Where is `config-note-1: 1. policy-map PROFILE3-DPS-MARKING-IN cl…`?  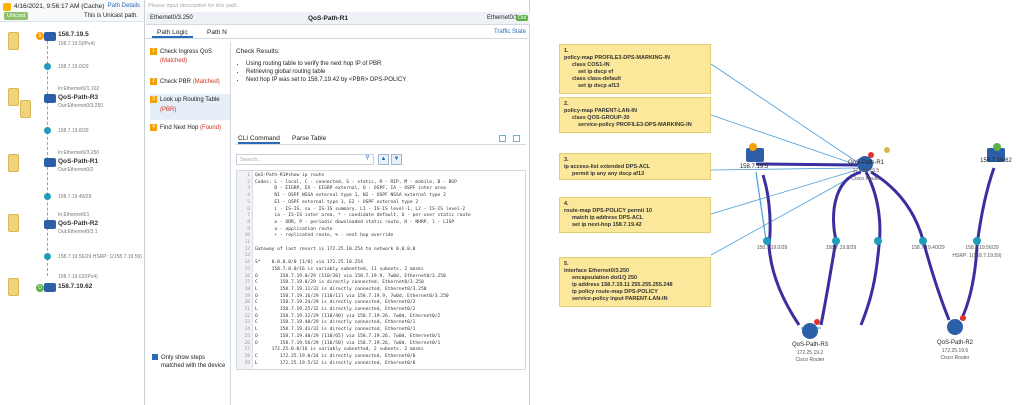
config-note-1: 1. policy-map PROFILE3-DPS-MARKING-IN cl… is located at coordinates (635, 69).